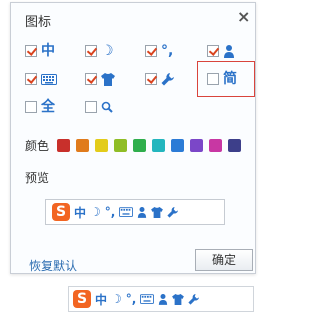 The image size is (320, 320). What do you see at coordinates (53, 265) in the screenshot?
I see `restore-defaults-link: 恢复默认` at bounding box center [53, 265].